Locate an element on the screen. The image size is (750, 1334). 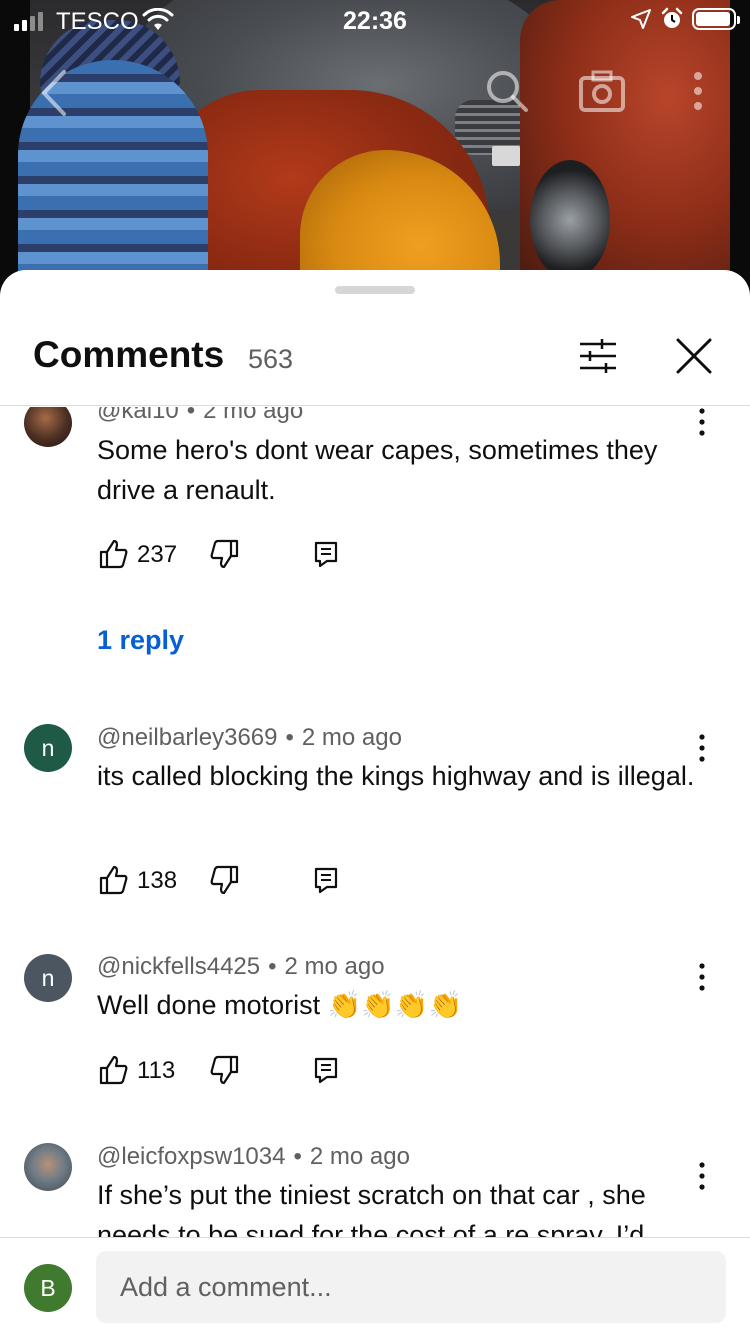
location-icon is located at coordinates (641, 19).